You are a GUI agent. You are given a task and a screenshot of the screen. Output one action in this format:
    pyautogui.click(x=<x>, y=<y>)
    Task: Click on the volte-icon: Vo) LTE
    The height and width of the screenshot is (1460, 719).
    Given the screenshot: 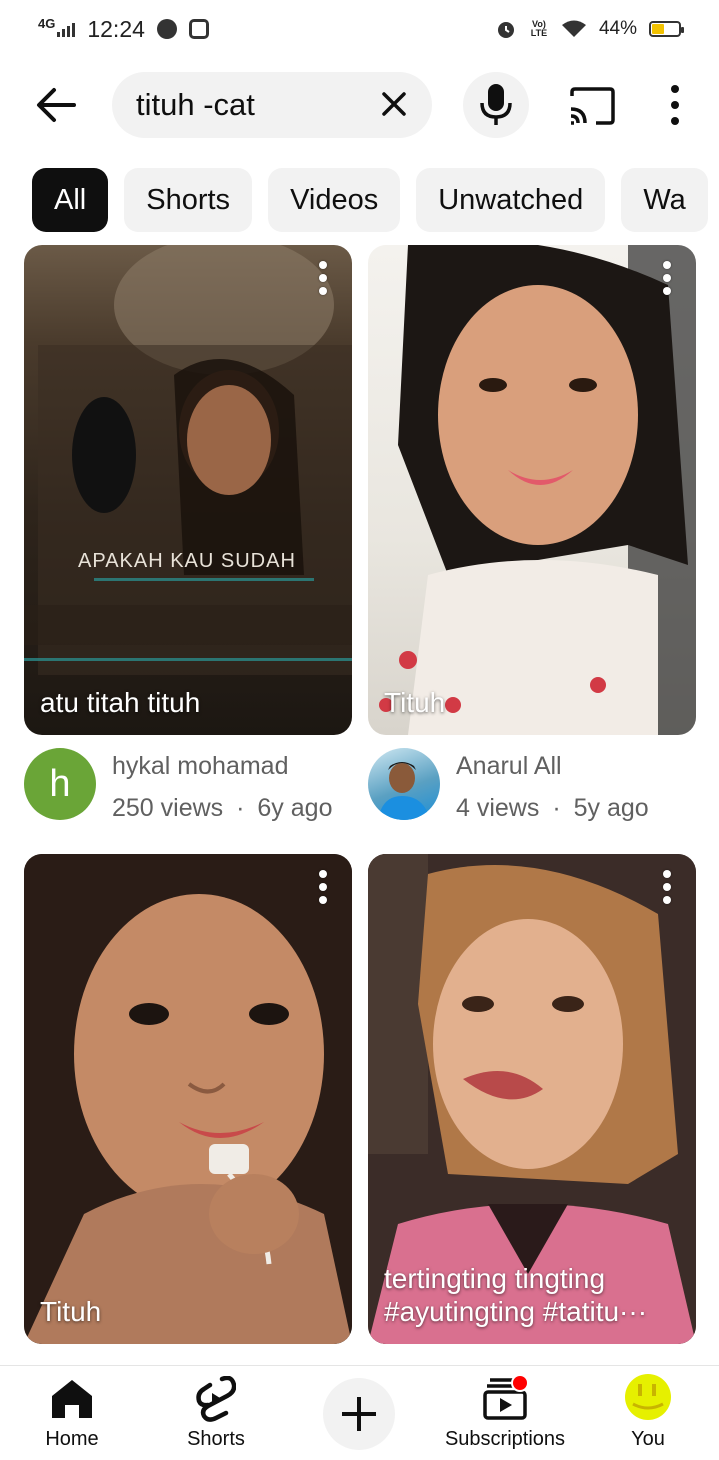 What is the action you would take?
    pyautogui.click(x=539, y=28)
    